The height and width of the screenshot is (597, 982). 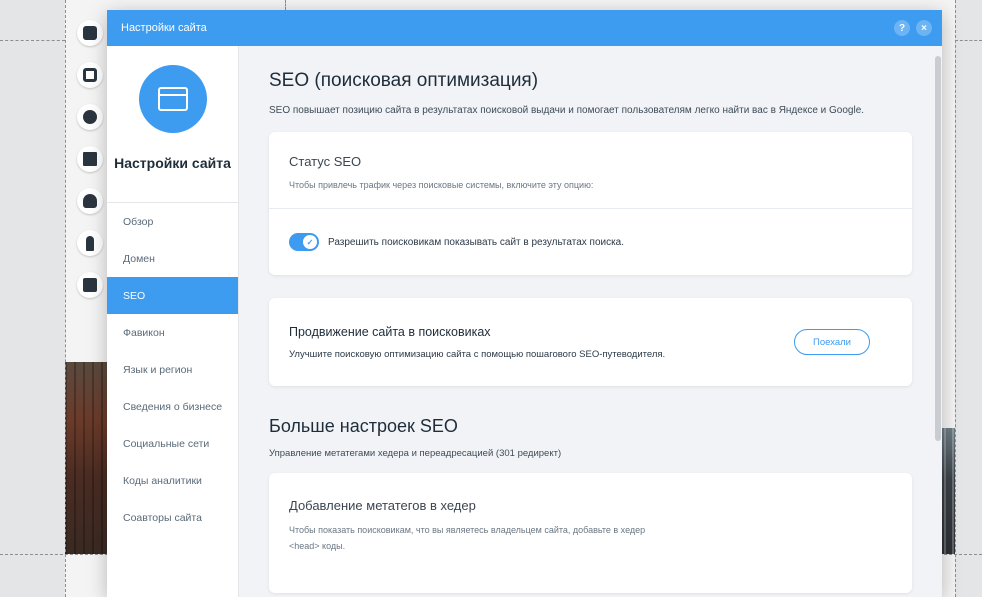 I want to click on card-title: Статус SEO, so click(x=325, y=161).